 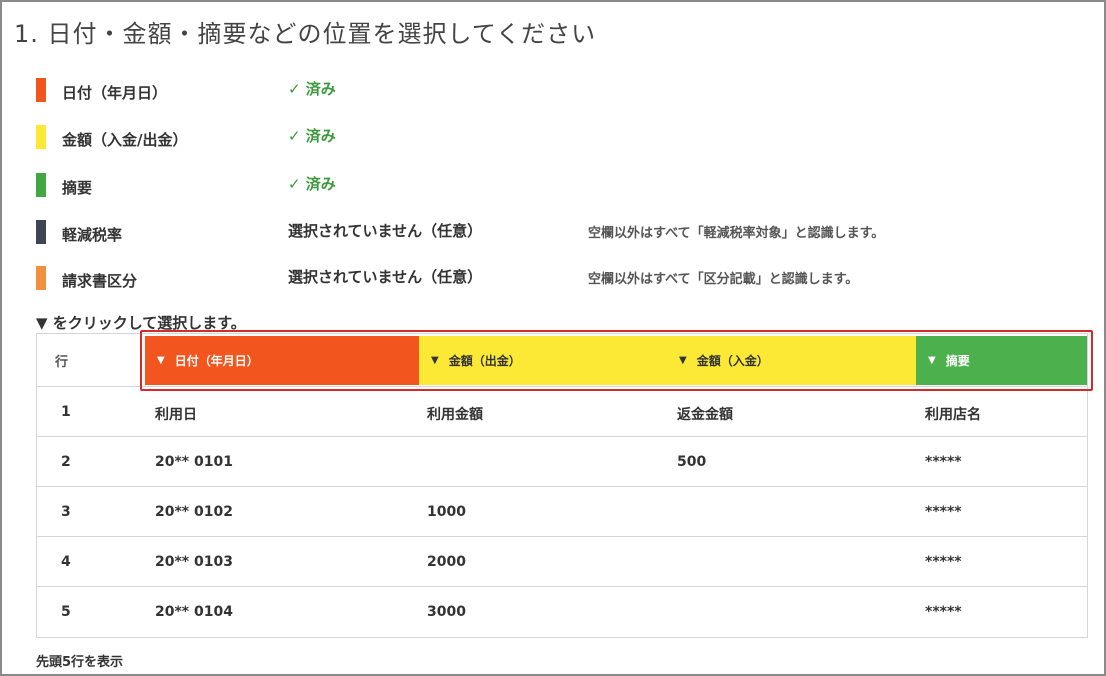 I want to click on reduced-tax-color-swatch, so click(x=41, y=232).